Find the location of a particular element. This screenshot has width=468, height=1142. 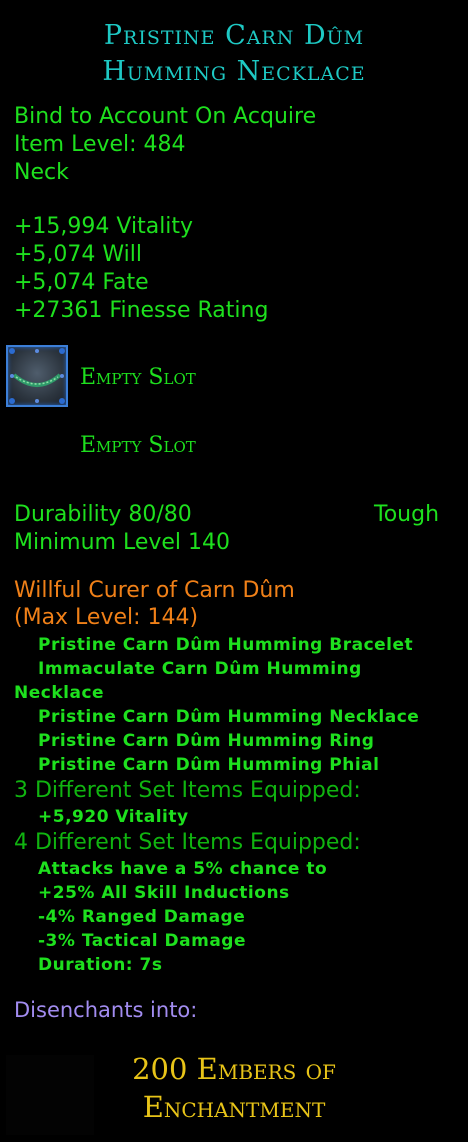

essence-socket-icon is located at coordinates (37, 376).